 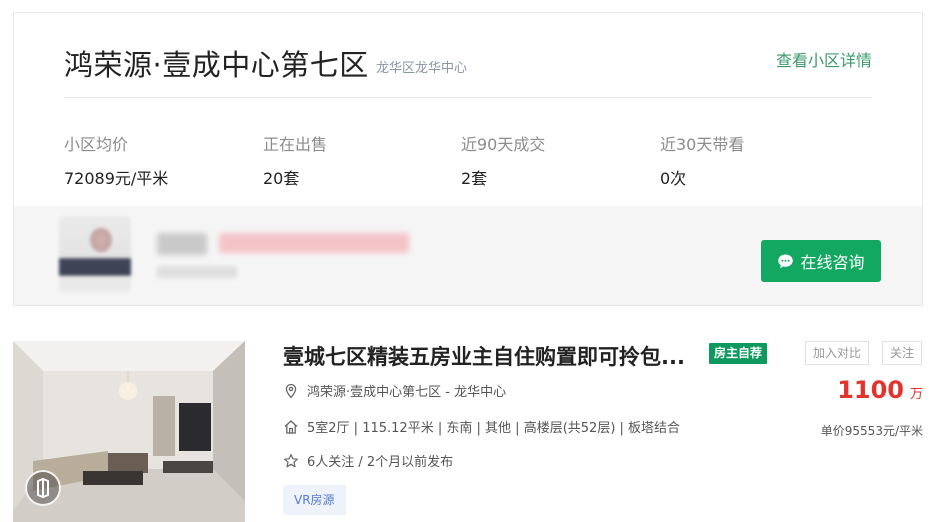 What do you see at coordinates (291, 461) in the screenshot?
I see `star-icon` at bounding box center [291, 461].